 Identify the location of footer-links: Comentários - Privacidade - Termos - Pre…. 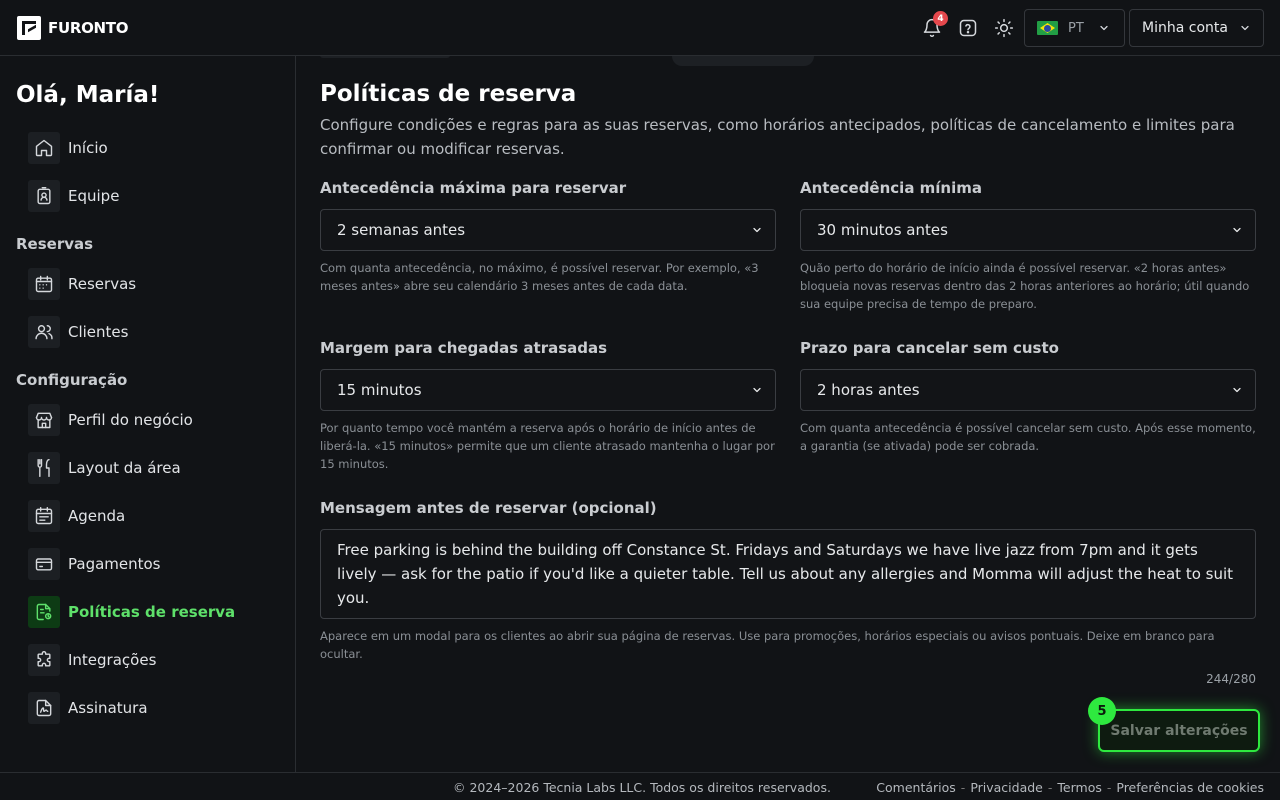
(1070, 787).